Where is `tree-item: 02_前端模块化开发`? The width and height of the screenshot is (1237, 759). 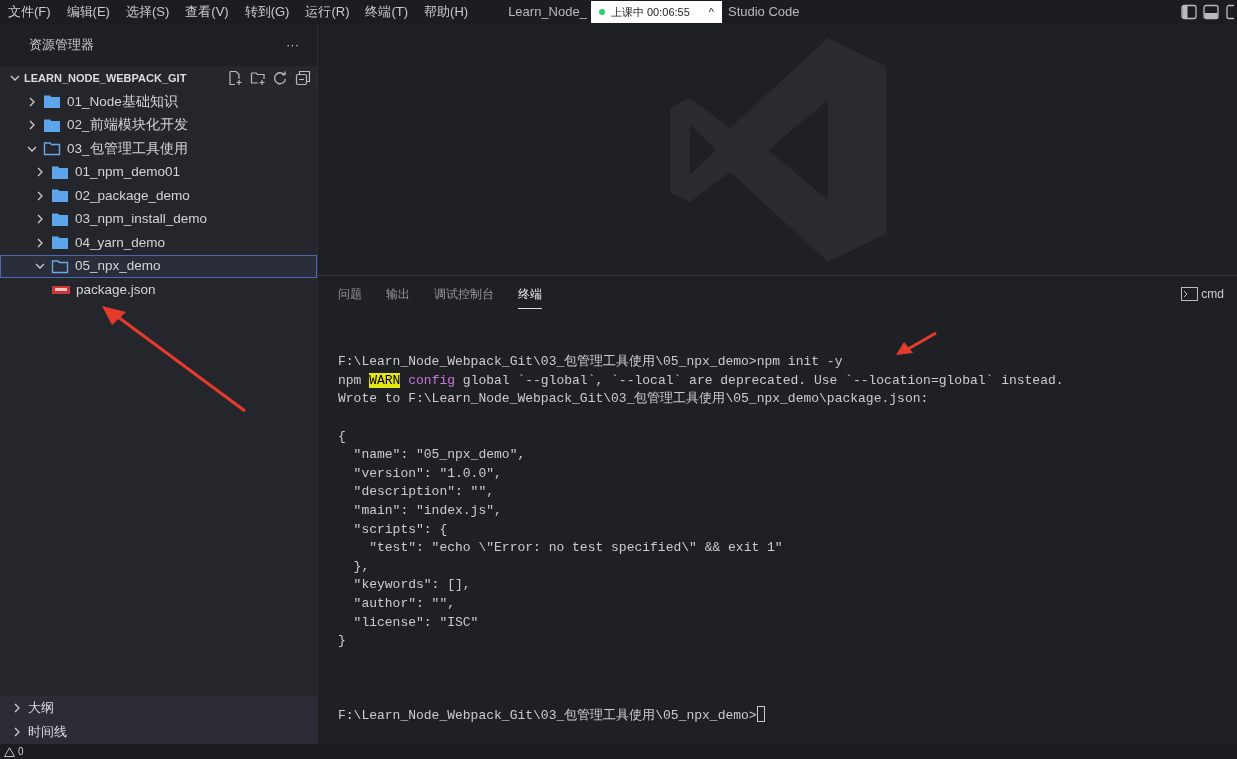 tree-item: 02_前端模块化开发 is located at coordinates (158, 125).